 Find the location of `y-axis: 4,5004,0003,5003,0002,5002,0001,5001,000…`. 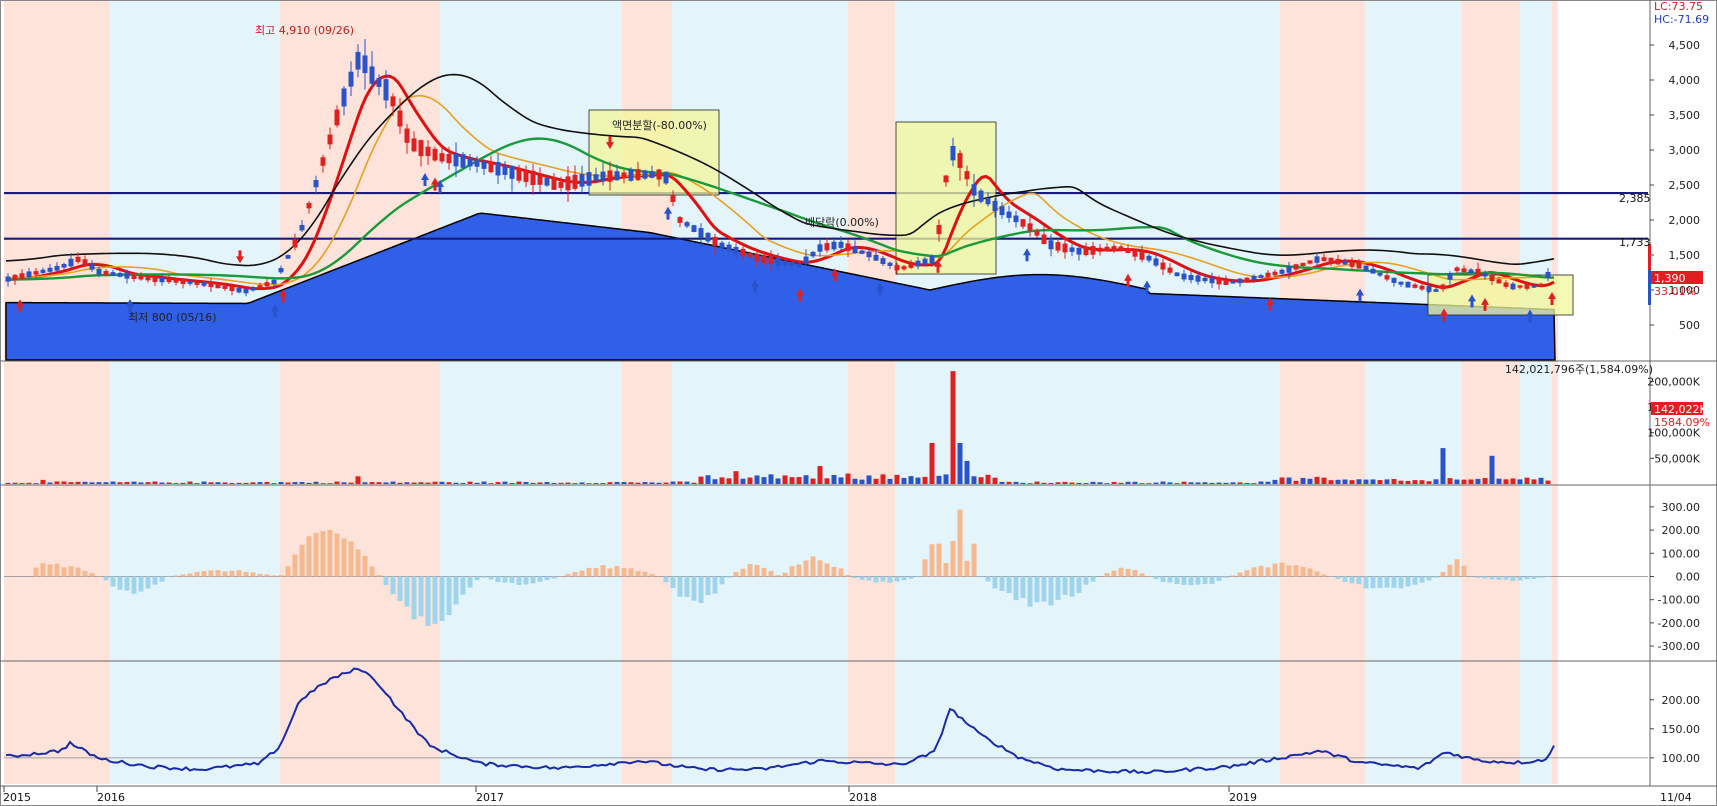

y-axis: 4,5004,0003,5003,0002,5002,0001,5001,000… is located at coordinates (1673, 402).